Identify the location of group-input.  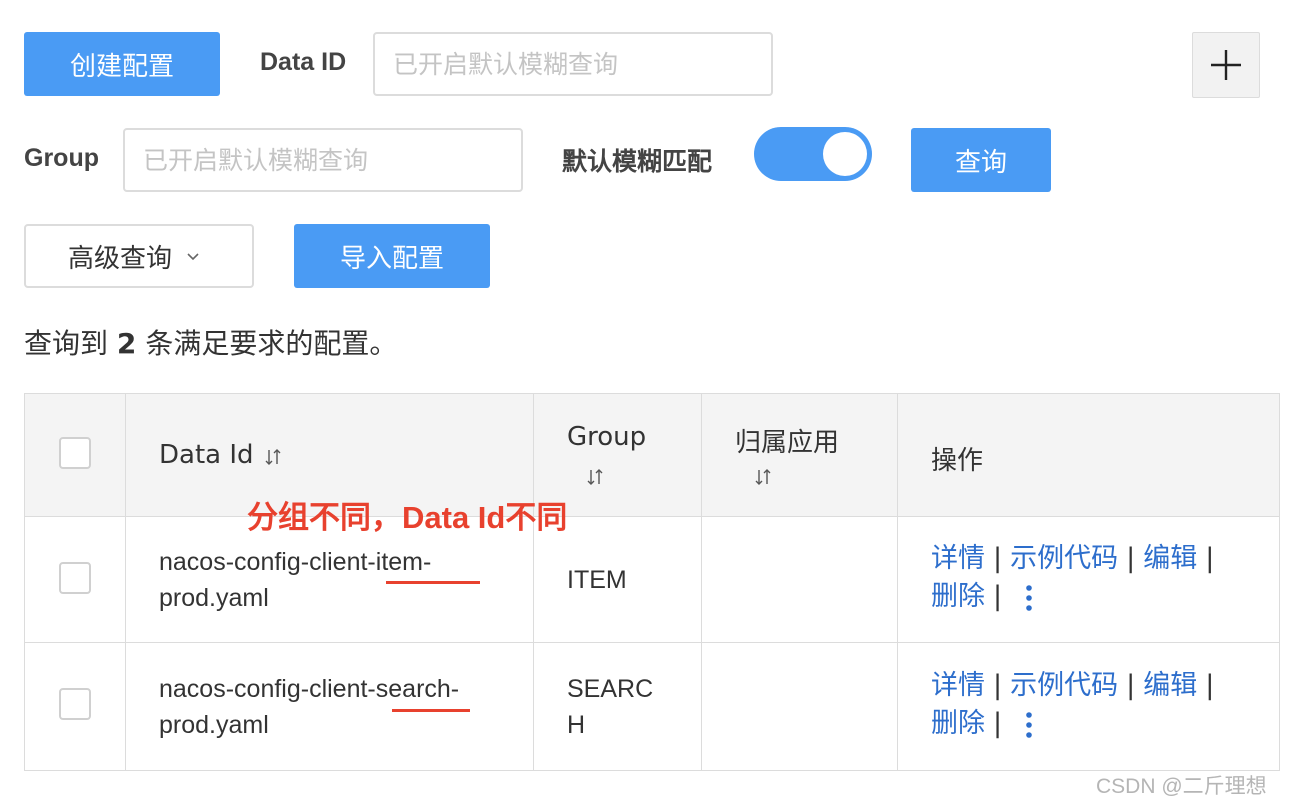
(323, 160).